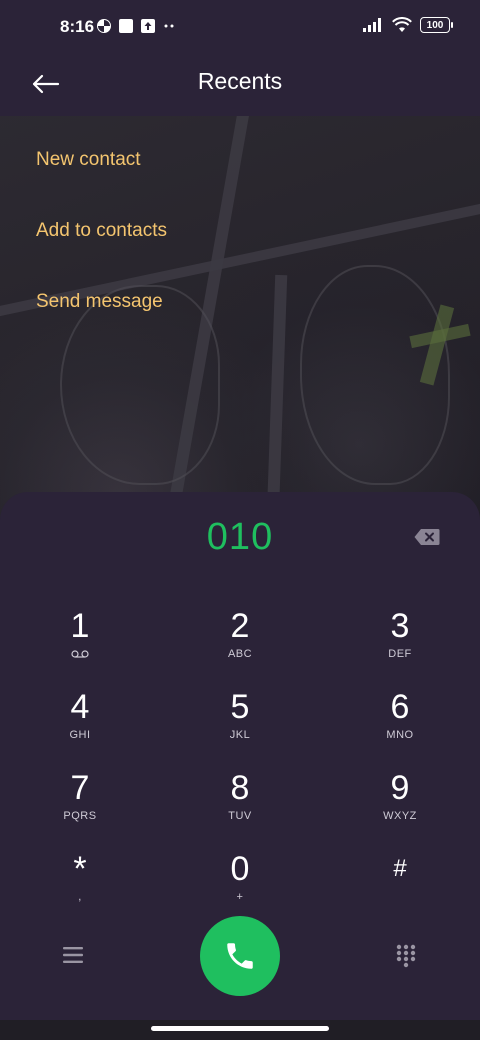  What do you see at coordinates (240, 81) in the screenshot?
I see `page-title: Recents` at bounding box center [240, 81].